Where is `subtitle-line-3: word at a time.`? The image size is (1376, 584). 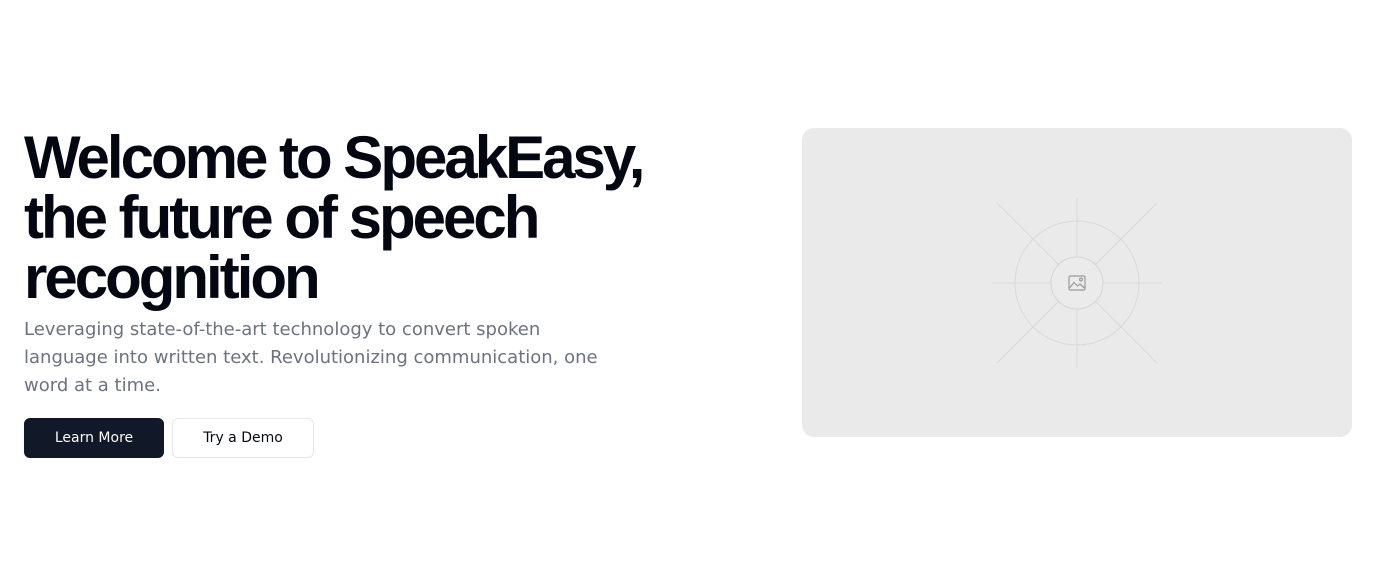 subtitle-line-3: word at a time. is located at coordinates (92, 385).